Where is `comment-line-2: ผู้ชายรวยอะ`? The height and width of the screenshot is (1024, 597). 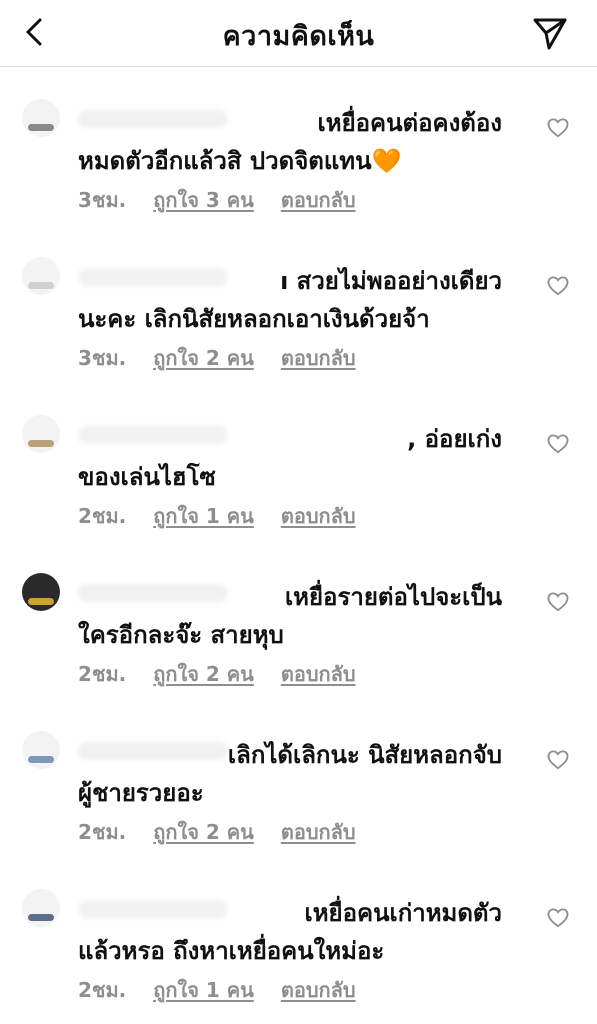
comment-line-2: ผู้ชายรวยอะ is located at coordinates (141, 793).